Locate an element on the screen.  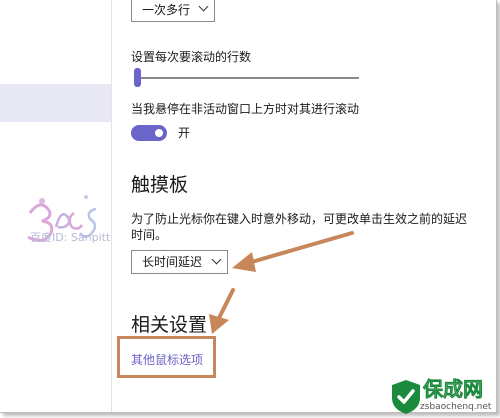
sidebar-selected-item is located at coordinates (55, 103).